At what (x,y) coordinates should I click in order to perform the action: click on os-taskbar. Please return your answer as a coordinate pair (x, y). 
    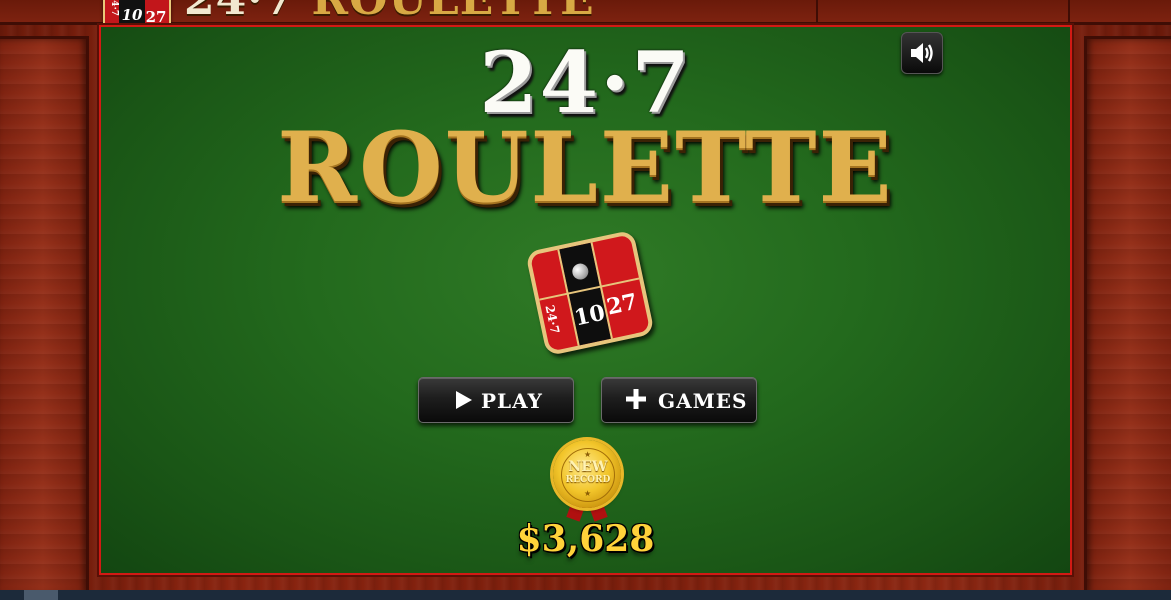
    Looking at the image, I should click on (585, 595).